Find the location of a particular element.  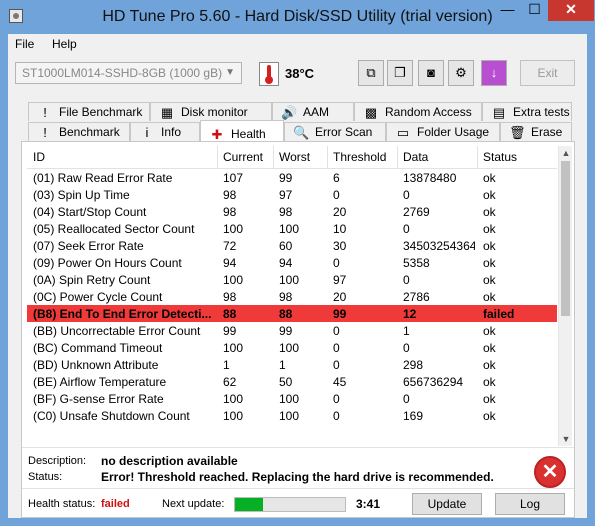

list-icon: ▤ is located at coordinates (499, 112).